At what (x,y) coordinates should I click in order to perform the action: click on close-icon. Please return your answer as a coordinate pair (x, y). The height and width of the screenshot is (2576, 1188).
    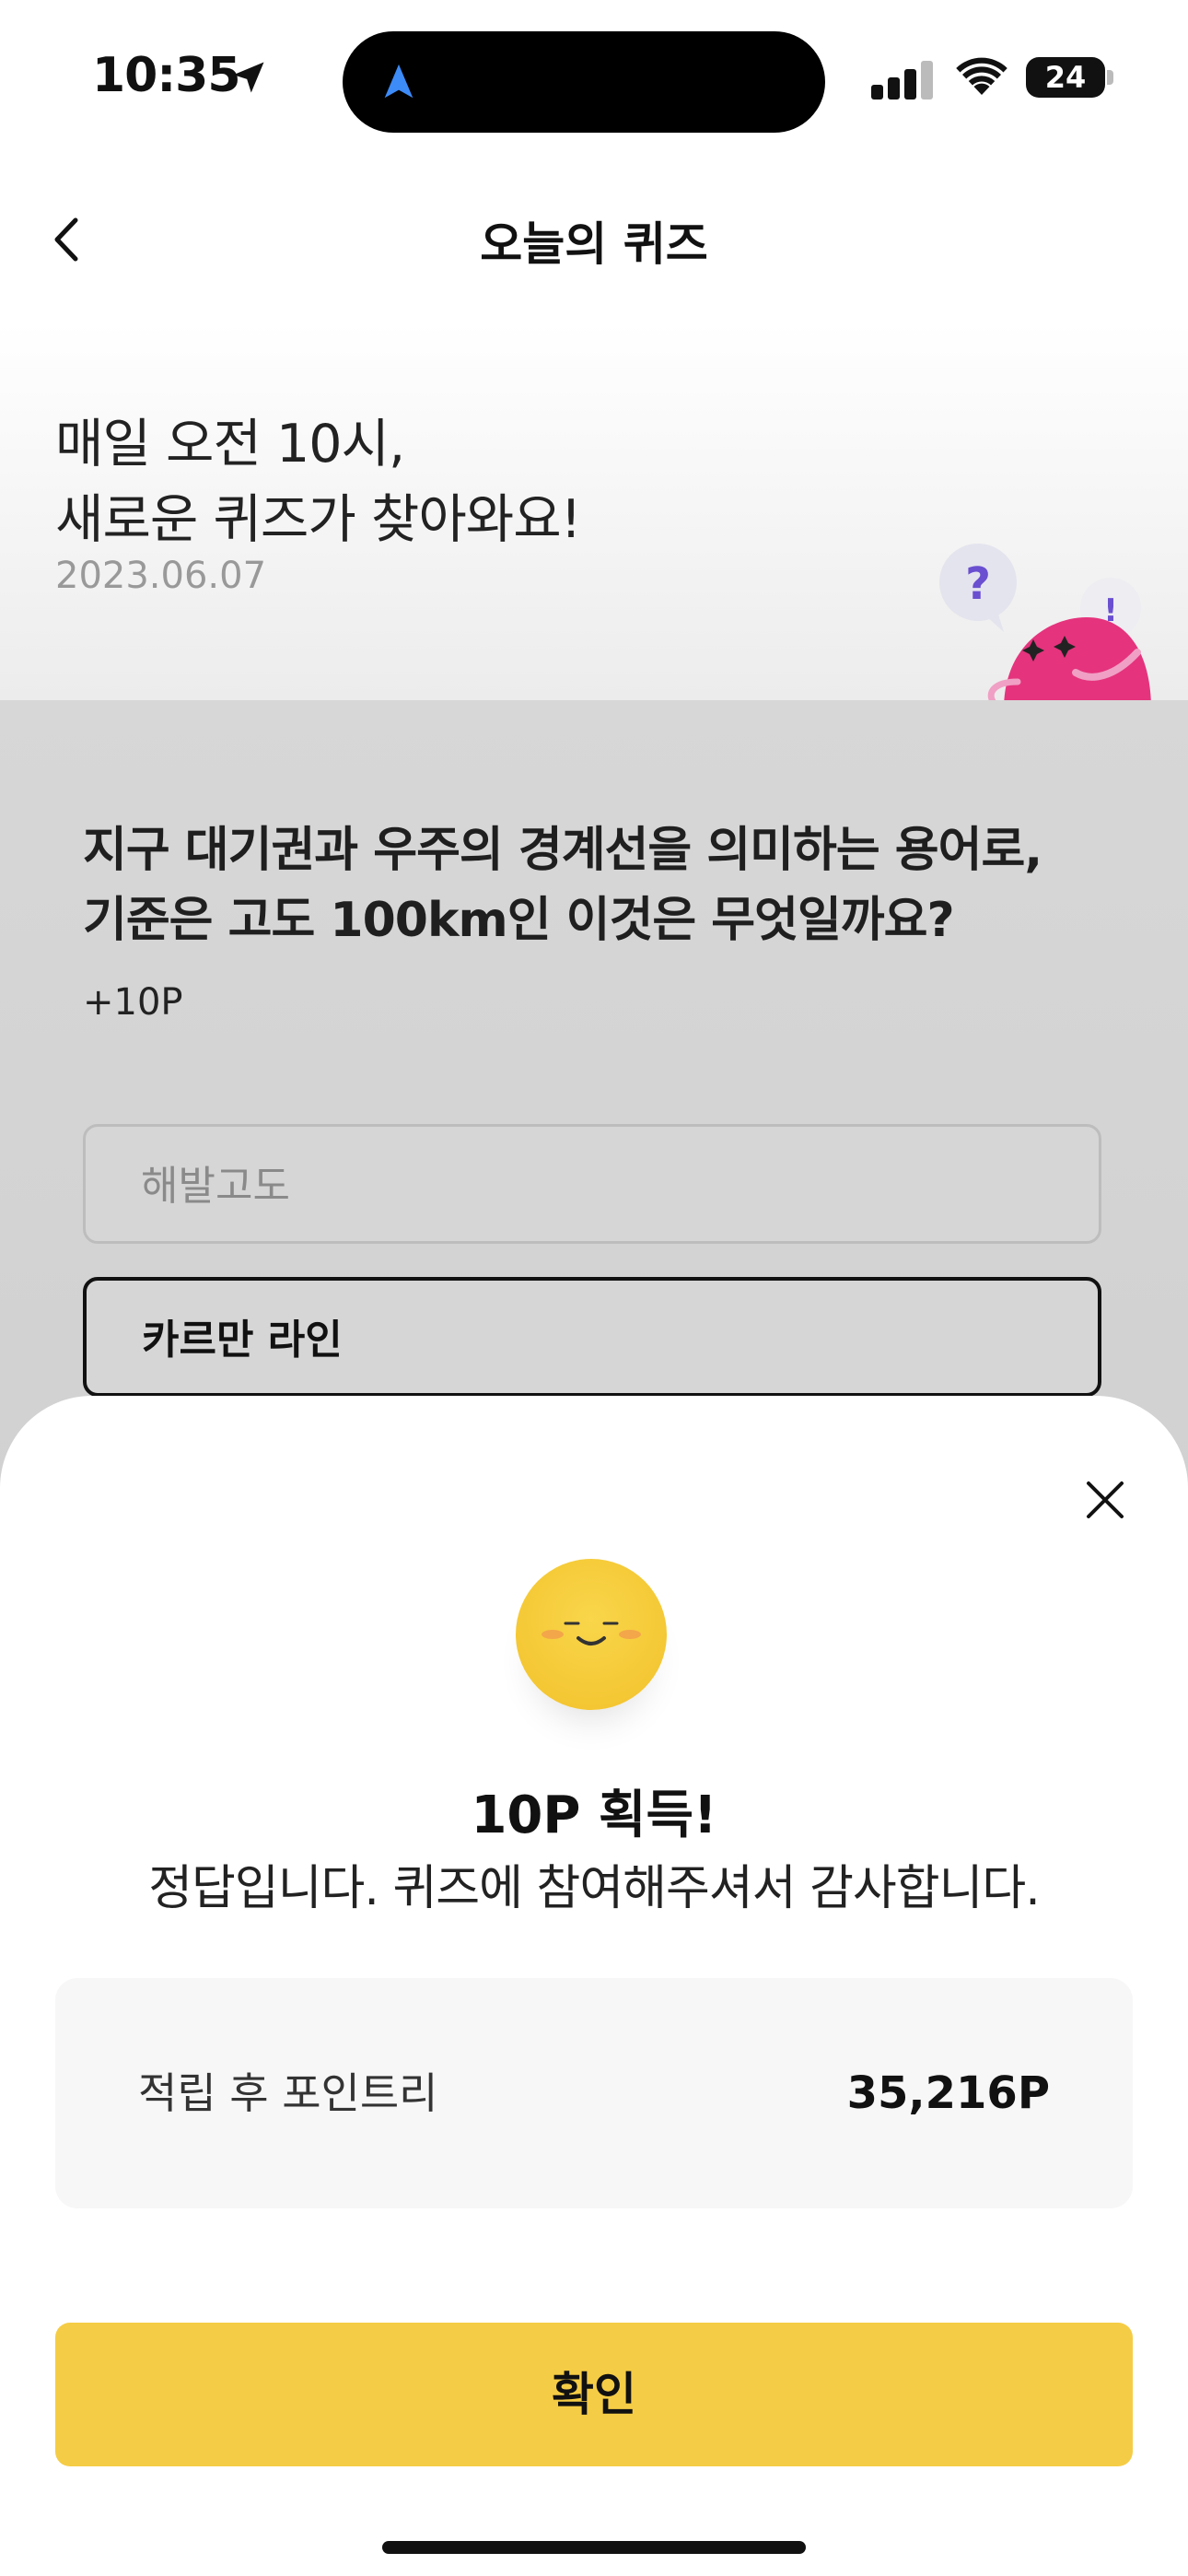
    Looking at the image, I should click on (1105, 1499).